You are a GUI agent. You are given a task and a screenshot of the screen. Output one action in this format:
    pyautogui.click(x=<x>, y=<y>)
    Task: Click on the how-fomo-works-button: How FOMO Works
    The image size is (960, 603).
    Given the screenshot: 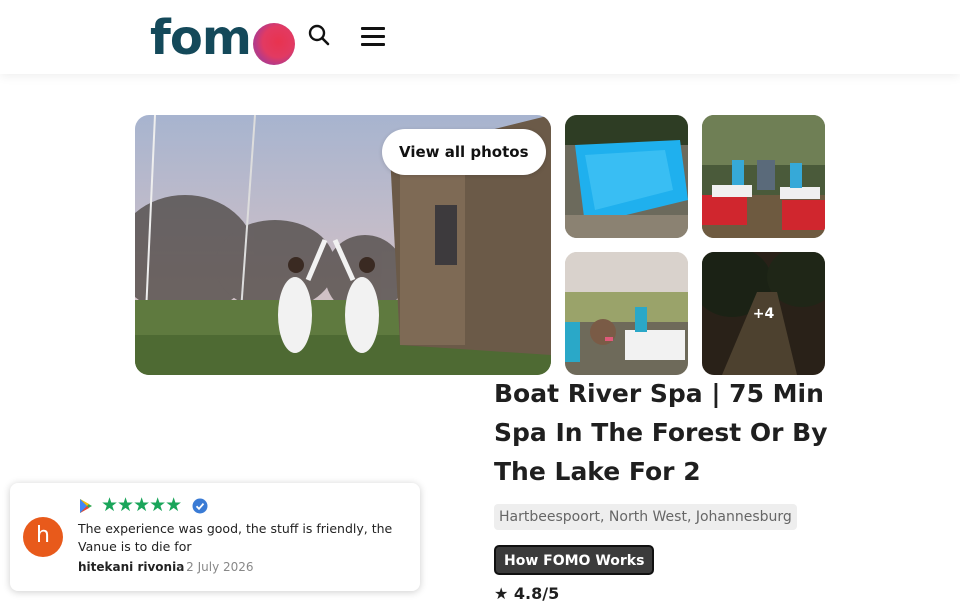 What is the action you would take?
    pyautogui.click(x=574, y=560)
    